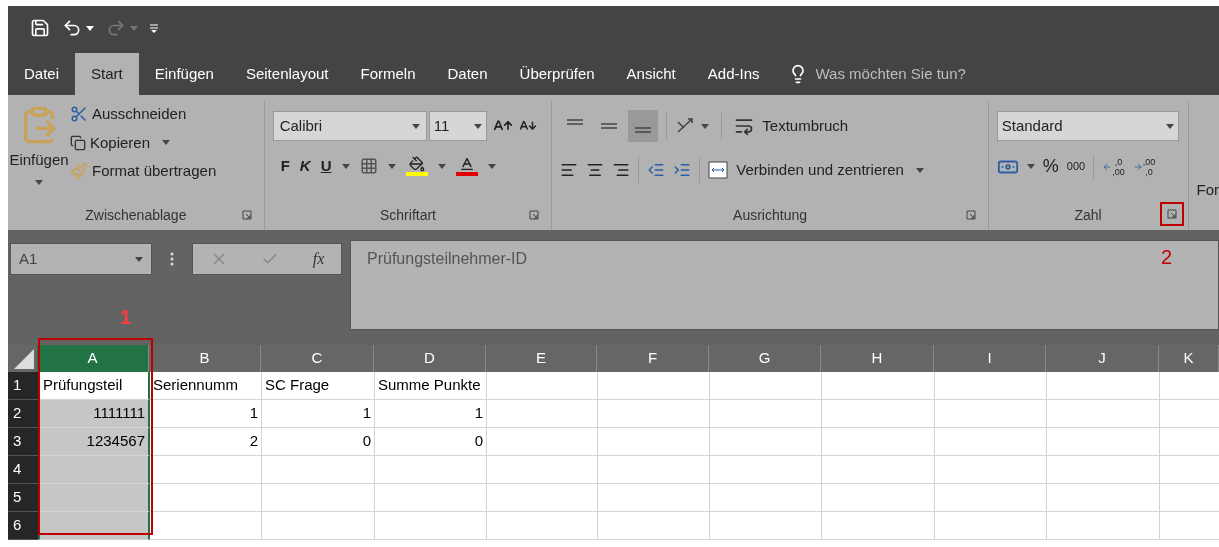 The height and width of the screenshot is (547, 1219). What do you see at coordinates (42, 74) in the screenshot?
I see `ribbon-tab: Datei` at bounding box center [42, 74].